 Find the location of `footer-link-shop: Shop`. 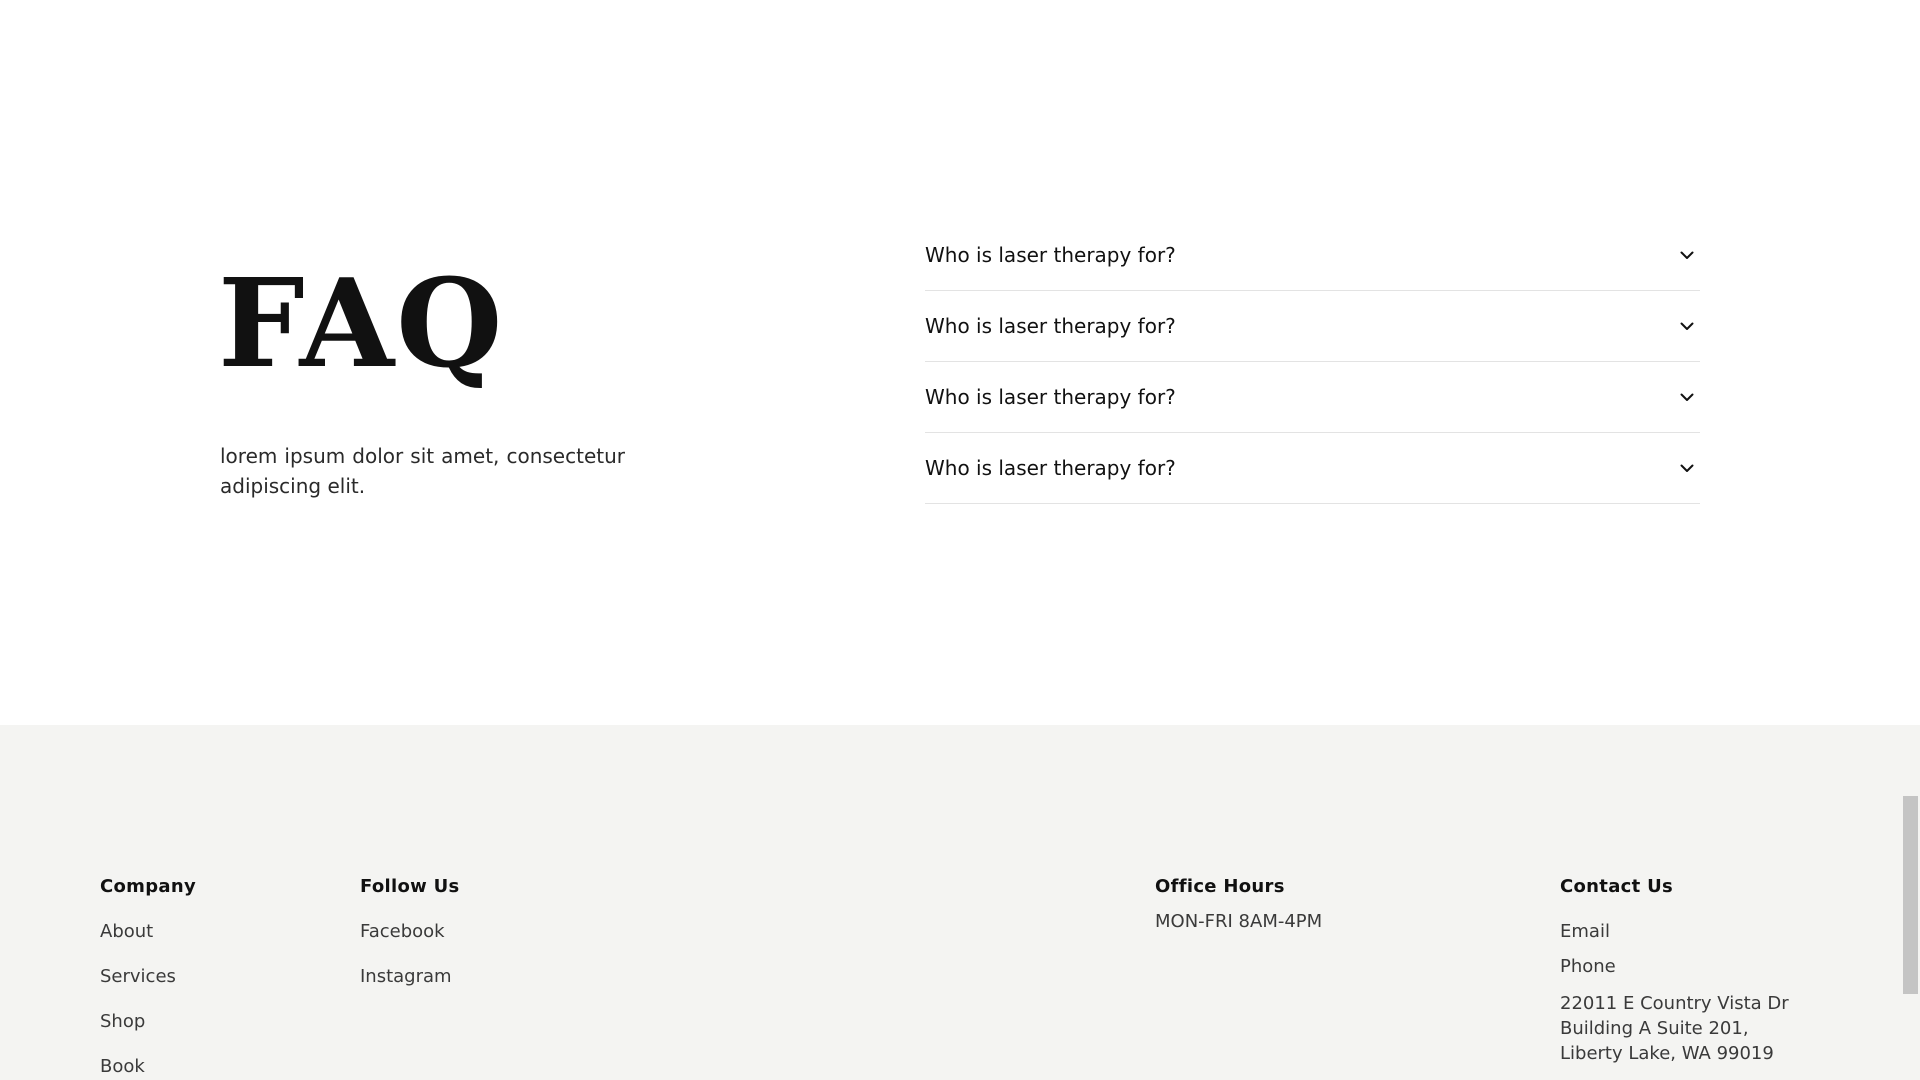

footer-link-shop: Shop is located at coordinates (148, 1021).